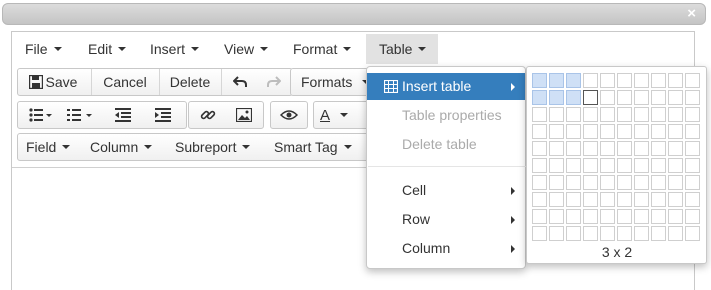 The width and height of the screenshot is (711, 290). What do you see at coordinates (55, 147) in the screenshot?
I see `field-button: Field` at bounding box center [55, 147].